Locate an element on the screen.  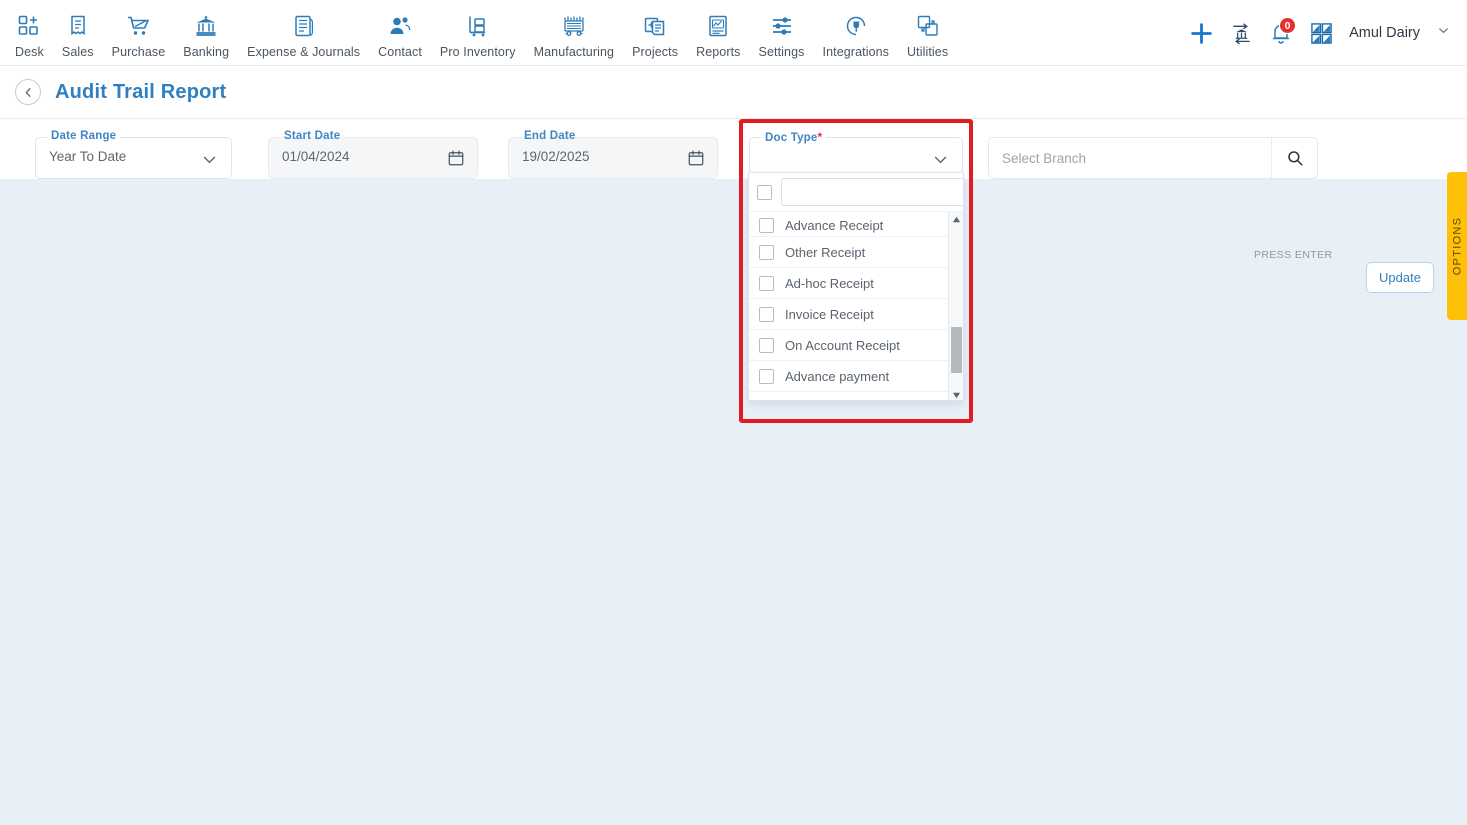
nav-item-desk: Desk is located at coordinates (29, 33).